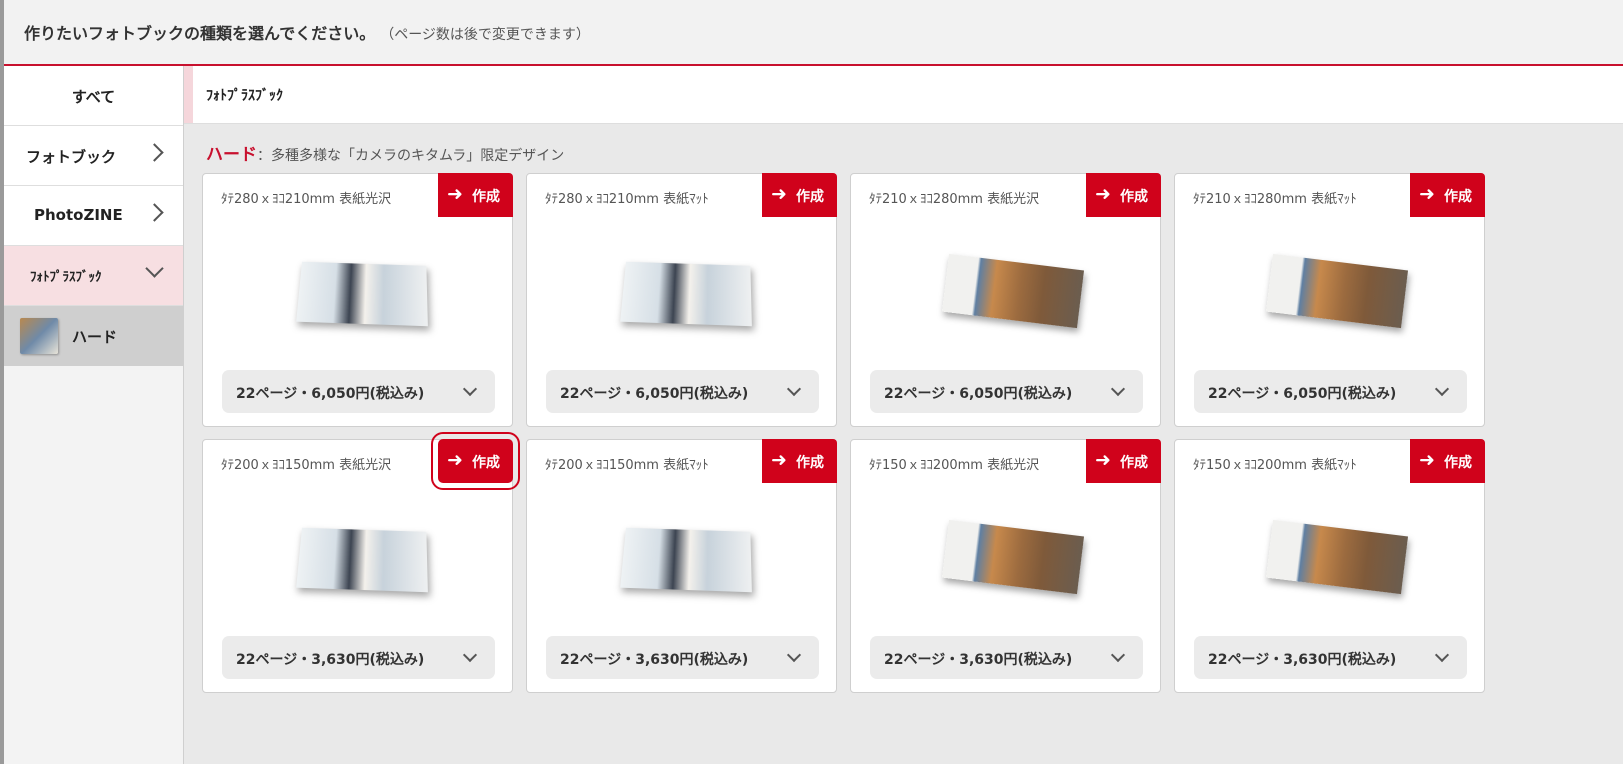 This screenshot has height=764, width=1623. I want to click on product-card: ﾀﾃ210ｘﾖｺ280mm 表紙光沢 ➜ 作成 22ページ・6,050円(税込み), so click(1005, 300).